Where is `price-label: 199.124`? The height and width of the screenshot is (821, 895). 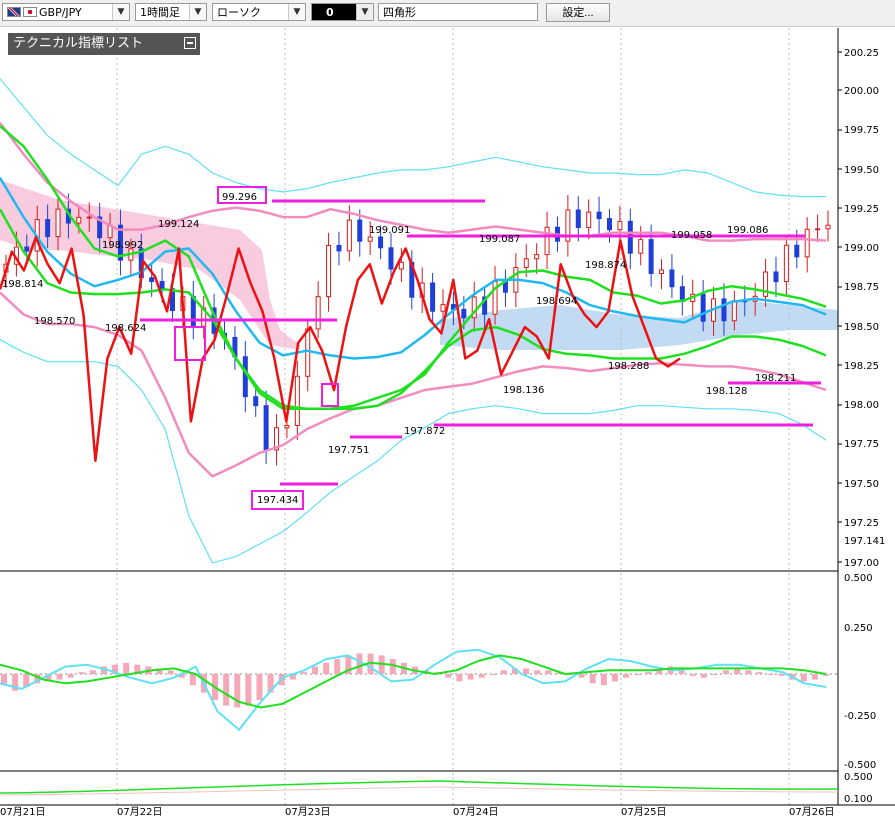
price-label: 199.124 is located at coordinates (178, 224).